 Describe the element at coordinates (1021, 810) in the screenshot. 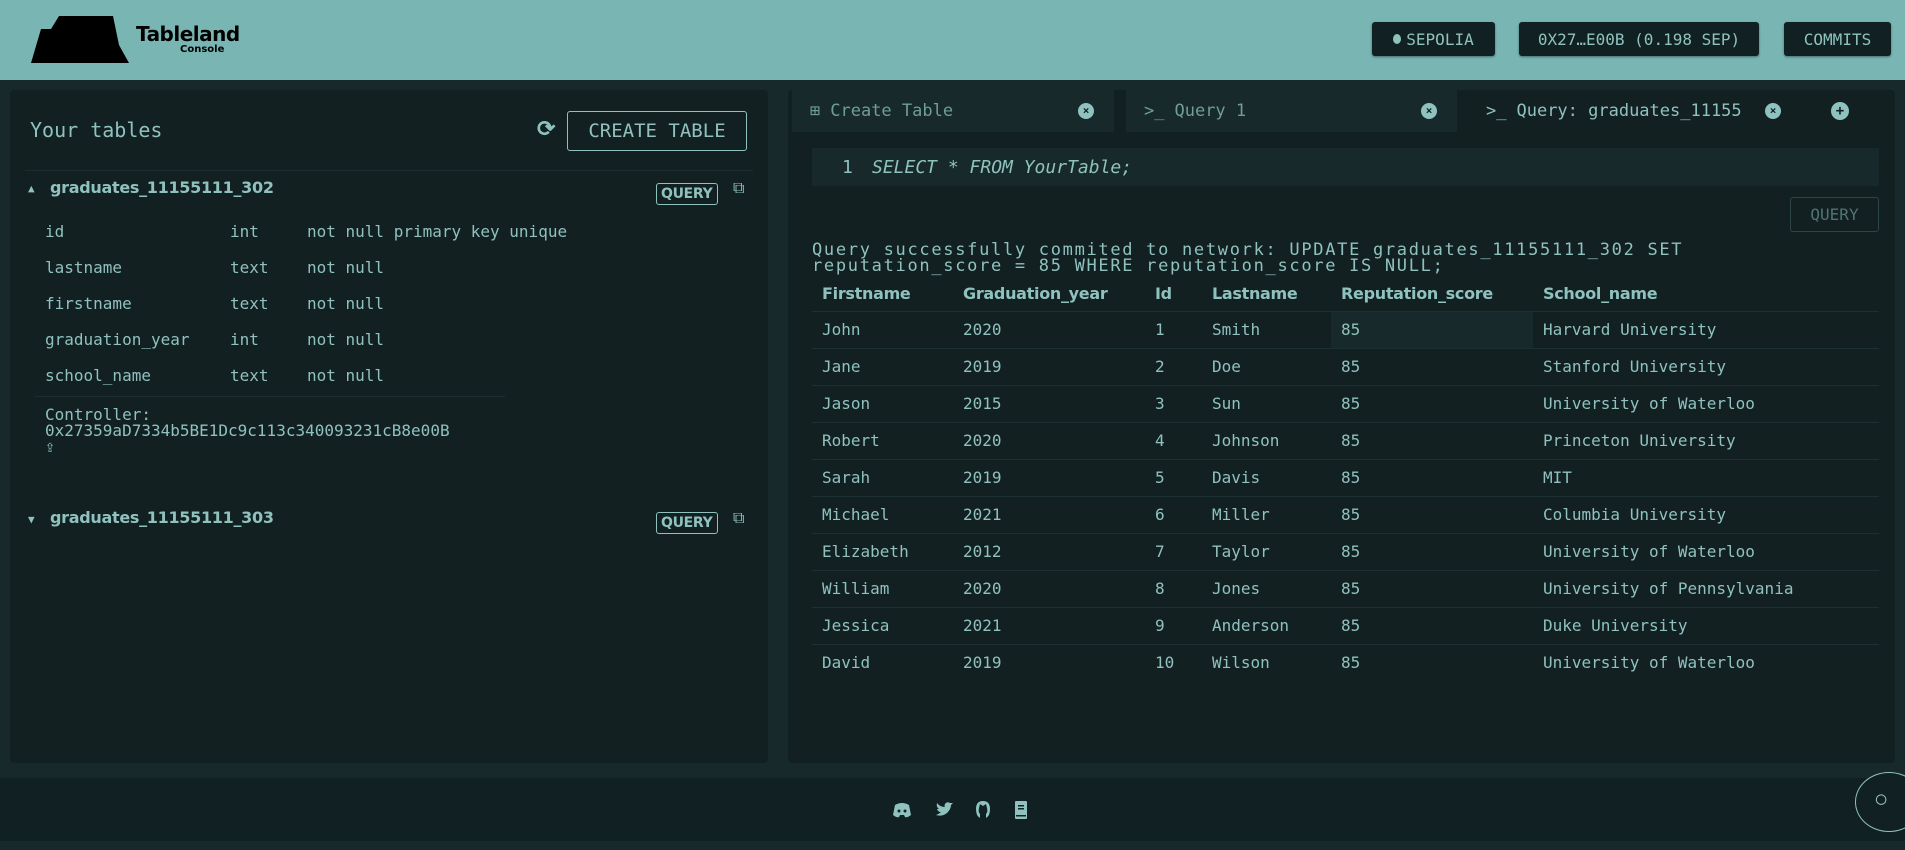

I see `docs-icon` at that location.